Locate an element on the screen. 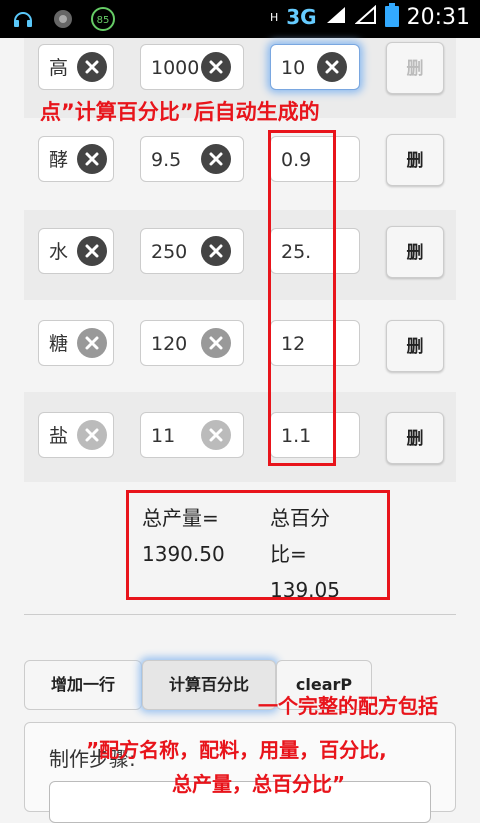 The height and width of the screenshot is (823, 480). ingredient-name-input: 水 is located at coordinates (76, 251).